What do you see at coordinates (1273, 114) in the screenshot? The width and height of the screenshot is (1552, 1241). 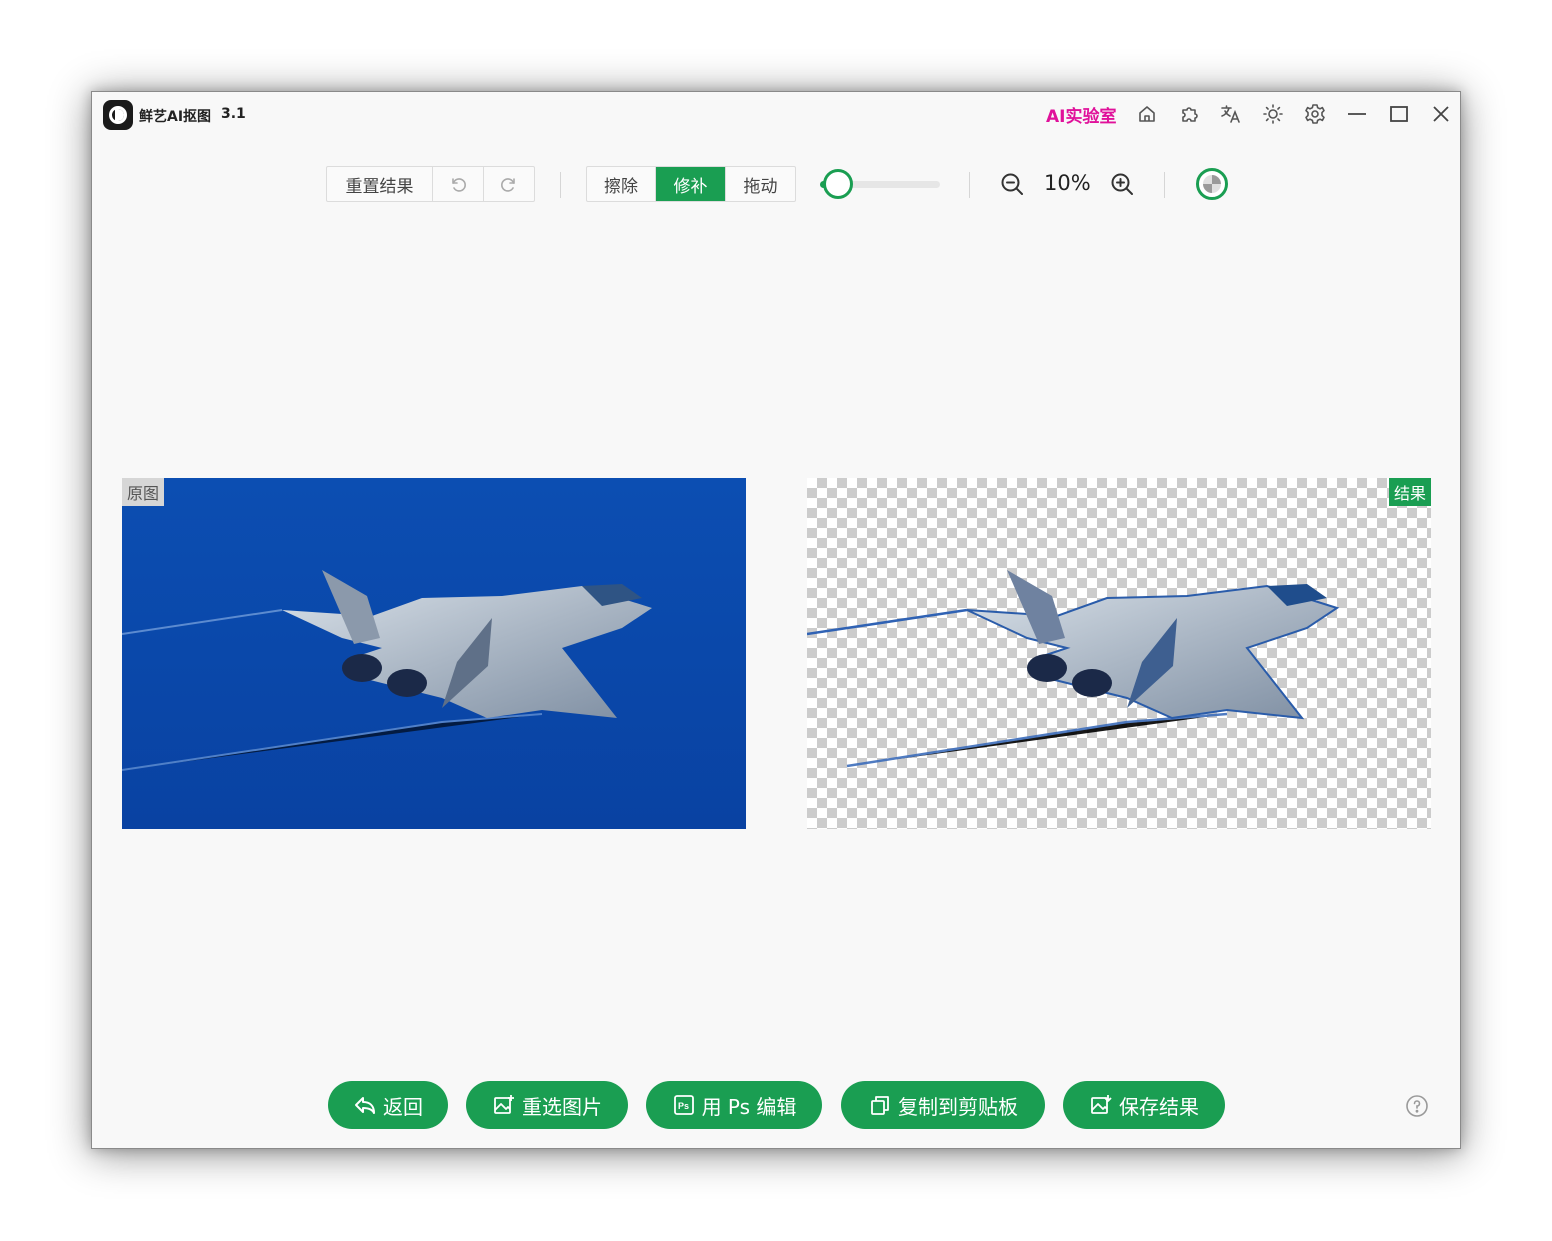 I see `sun-icon` at bounding box center [1273, 114].